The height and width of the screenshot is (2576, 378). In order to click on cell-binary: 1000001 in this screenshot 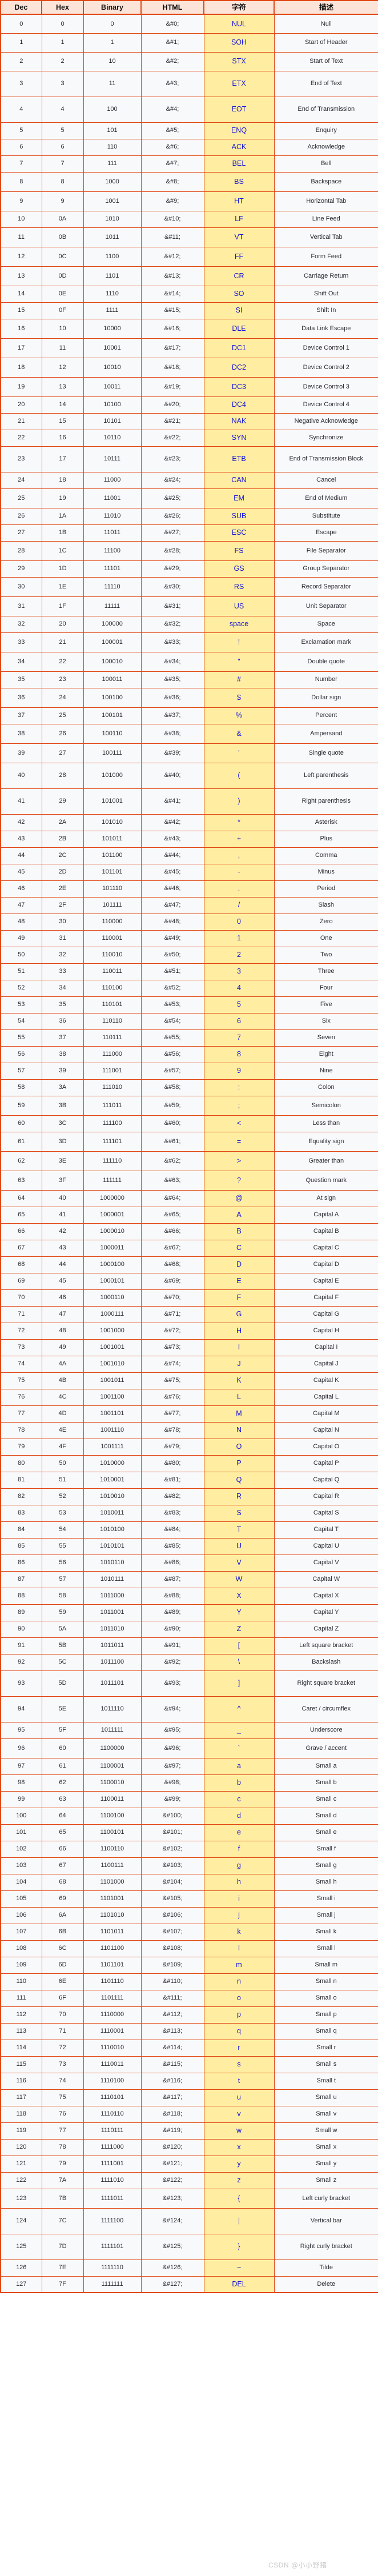, I will do `click(112, 1215)`.